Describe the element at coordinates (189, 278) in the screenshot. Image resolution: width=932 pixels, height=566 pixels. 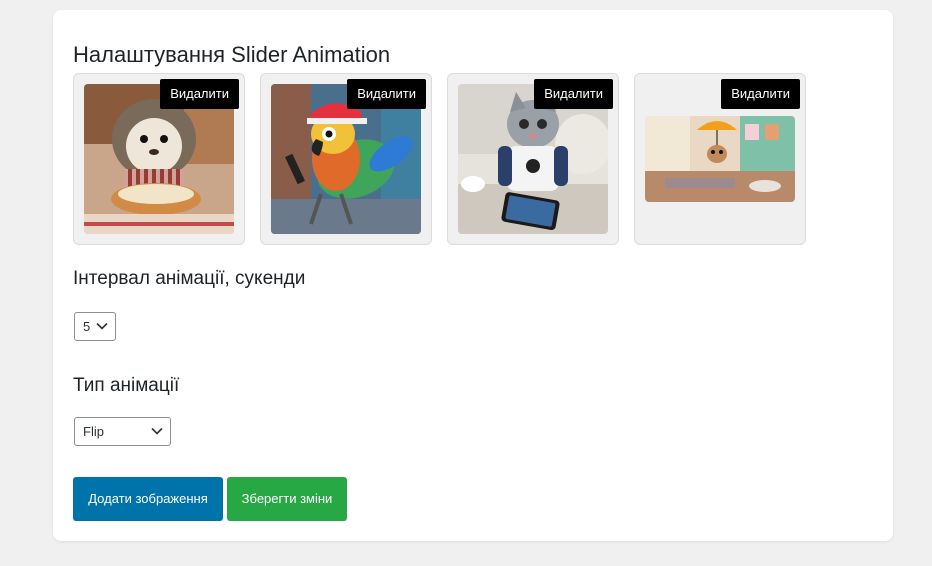
I see `interval-label: Інтервал анімації, сукенди` at that location.